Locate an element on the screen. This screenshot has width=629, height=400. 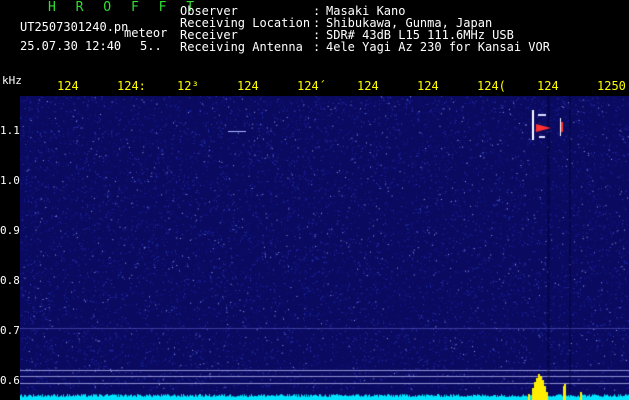
y-tick-label: 0.7 is located at coordinates (10, 330).